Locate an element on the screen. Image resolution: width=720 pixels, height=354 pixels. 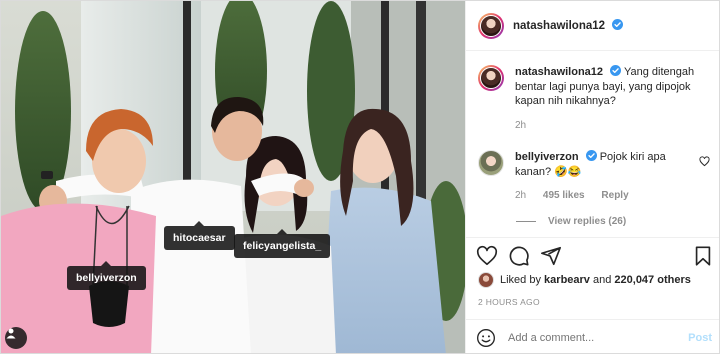
caption-author: natashawilona12 is located at coordinates (559, 72).